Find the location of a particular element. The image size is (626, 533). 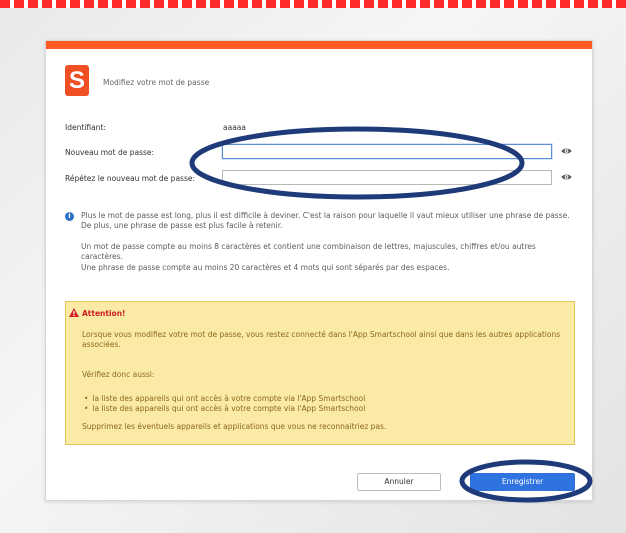

warning-triangle-icon is located at coordinates (74, 312).